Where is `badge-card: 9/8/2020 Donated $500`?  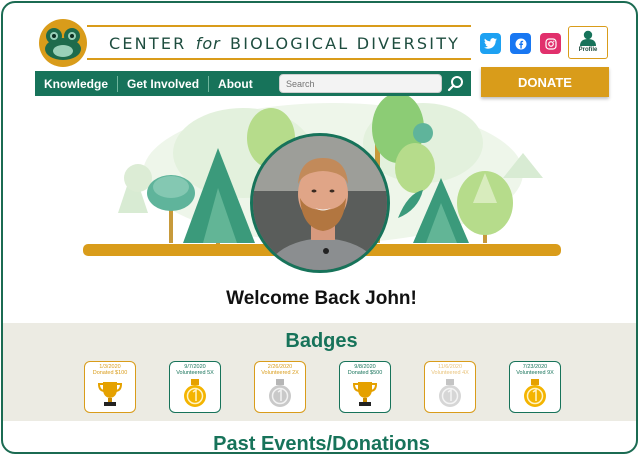 badge-card: 9/8/2020 Donated $500 is located at coordinates (365, 387).